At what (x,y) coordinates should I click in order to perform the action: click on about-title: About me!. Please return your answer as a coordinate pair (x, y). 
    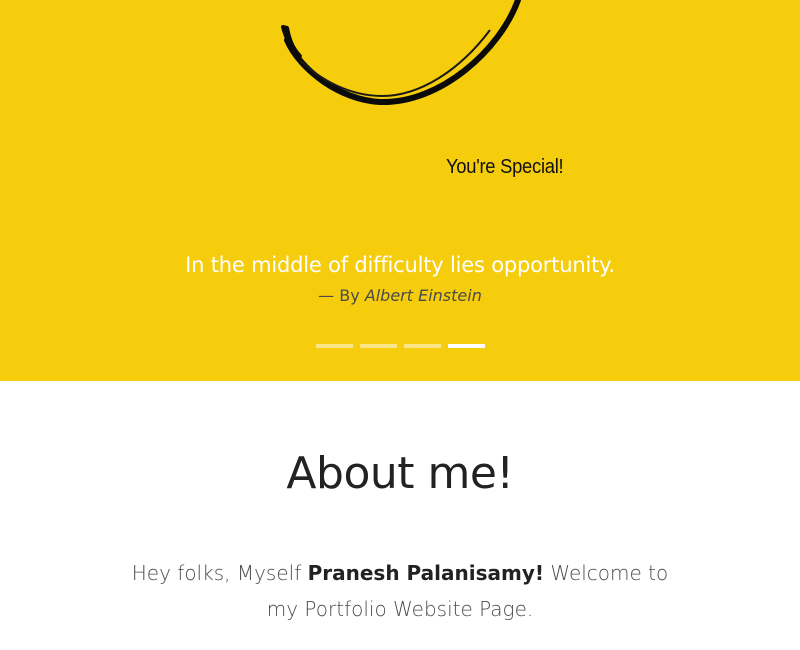
    Looking at the image, I should click on (400, 473).